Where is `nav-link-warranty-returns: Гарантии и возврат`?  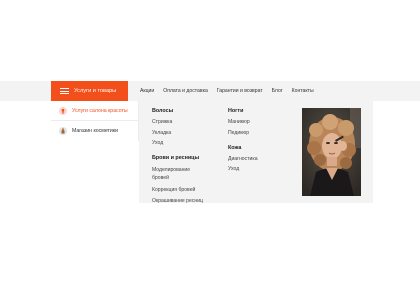 nav-link-warranty-returns: Гарантии и возврат is located at coordinates (240, 91).